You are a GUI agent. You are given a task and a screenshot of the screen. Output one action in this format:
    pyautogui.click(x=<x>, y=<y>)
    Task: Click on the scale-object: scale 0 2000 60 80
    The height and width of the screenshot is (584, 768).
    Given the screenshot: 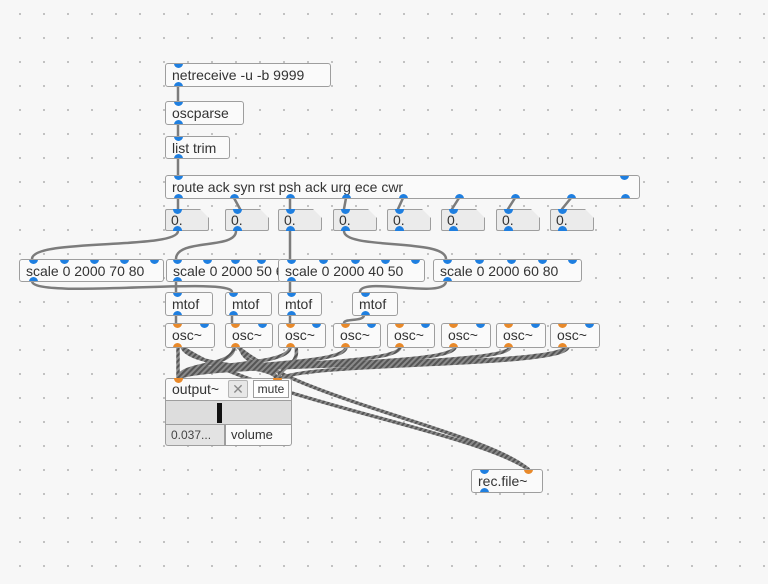 What is the action you would take?
    pyautogui.click(x=507, y=270)
    